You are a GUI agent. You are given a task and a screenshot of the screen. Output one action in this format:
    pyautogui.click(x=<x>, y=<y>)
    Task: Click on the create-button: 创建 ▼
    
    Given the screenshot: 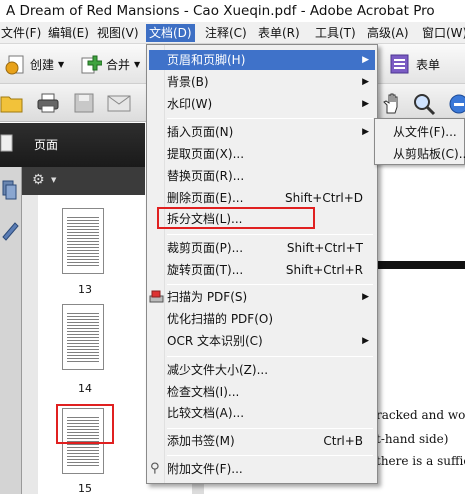 What is the action you would take?
    pyautogui.click(x=34, y=64)
    